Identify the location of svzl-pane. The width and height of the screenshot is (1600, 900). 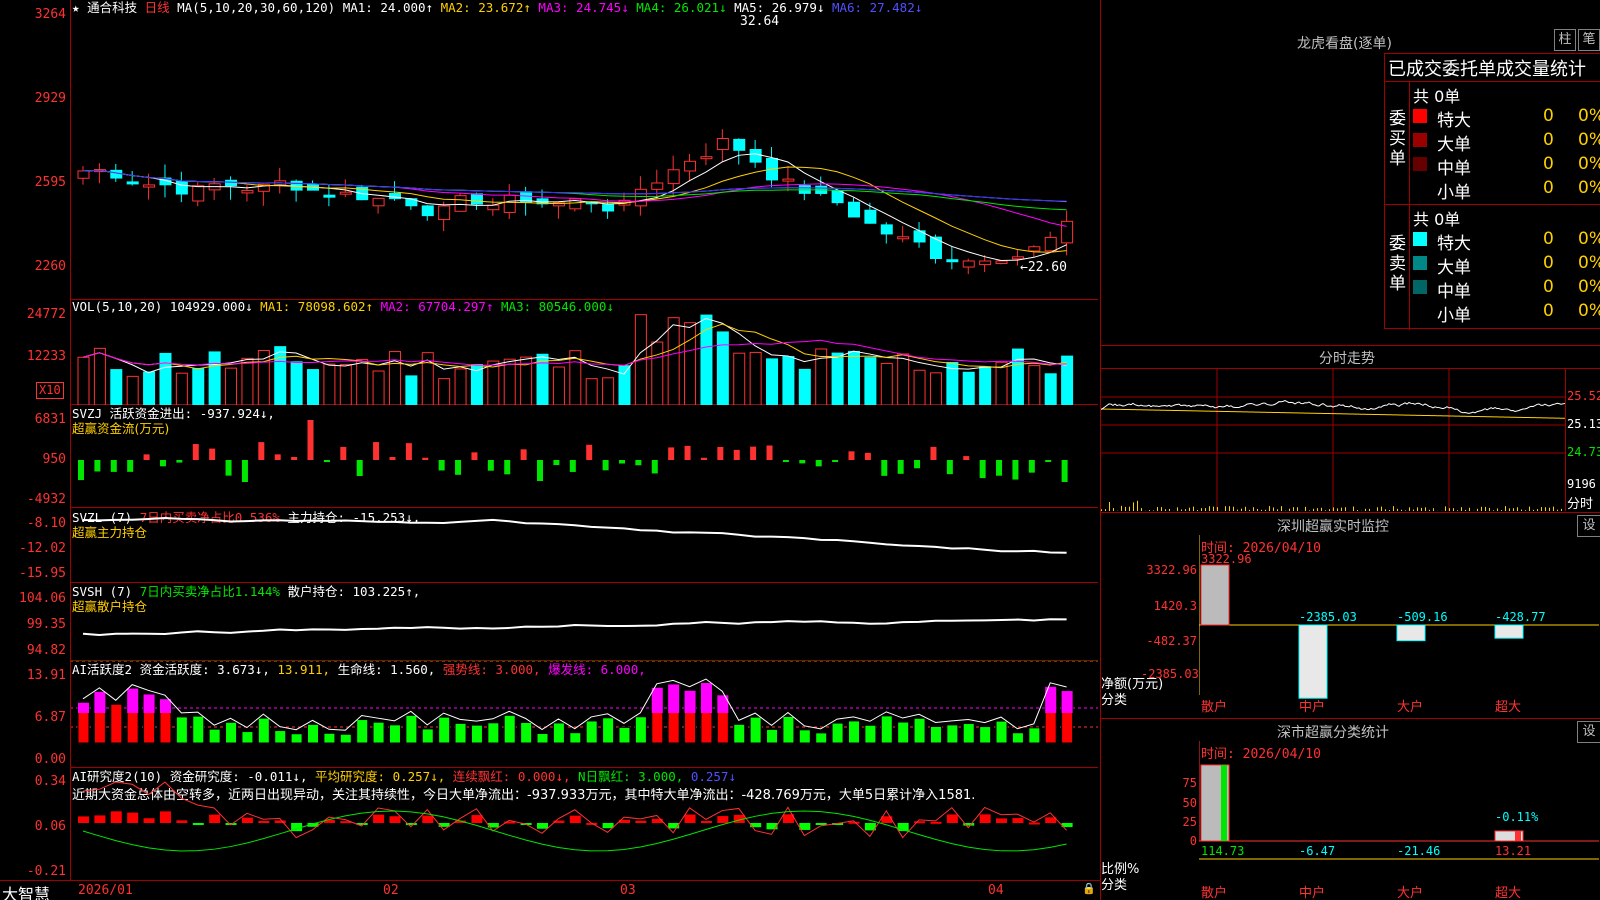
(584, 545).